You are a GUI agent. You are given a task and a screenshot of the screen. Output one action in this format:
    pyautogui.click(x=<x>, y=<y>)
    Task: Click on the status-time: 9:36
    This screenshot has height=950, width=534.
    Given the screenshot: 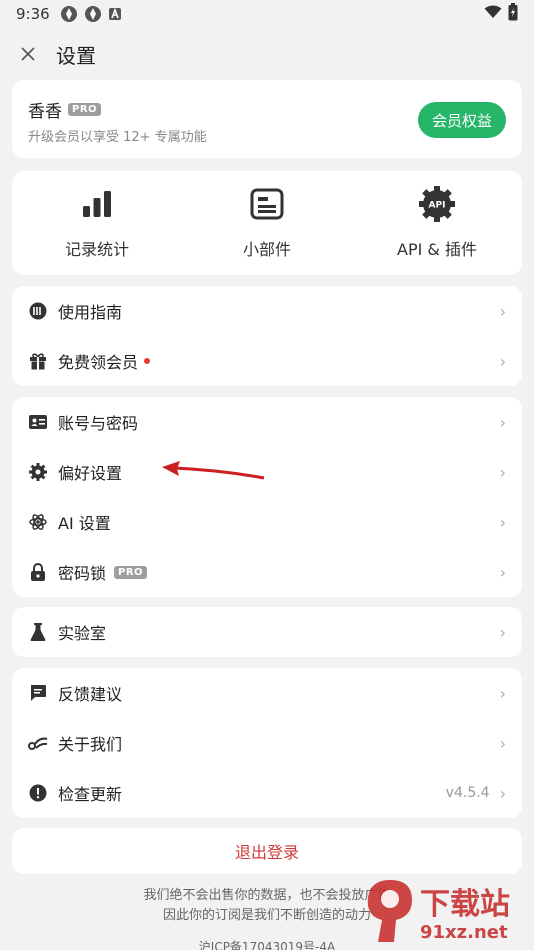 What is the action you would take?
    pyautogui.click(x=33, y=14)
    